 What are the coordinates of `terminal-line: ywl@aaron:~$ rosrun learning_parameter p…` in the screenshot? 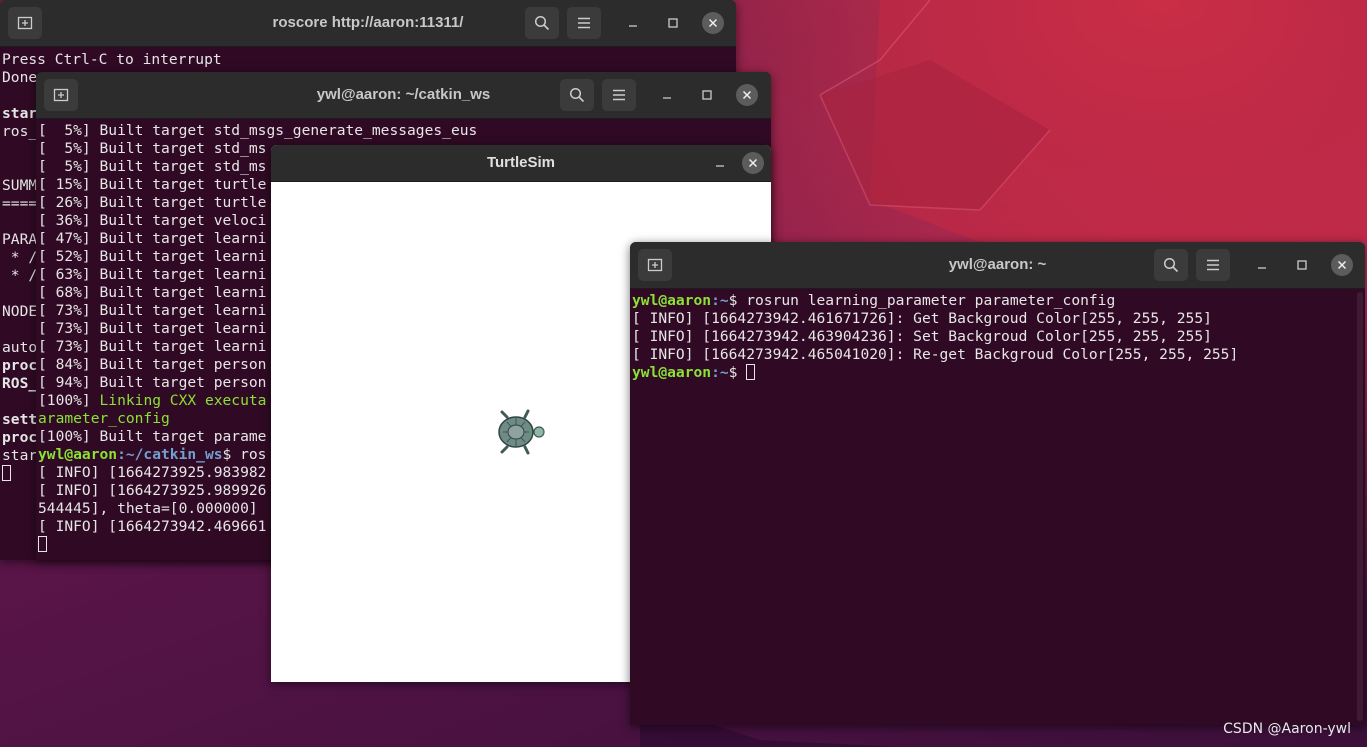 It's located at (998, 301).